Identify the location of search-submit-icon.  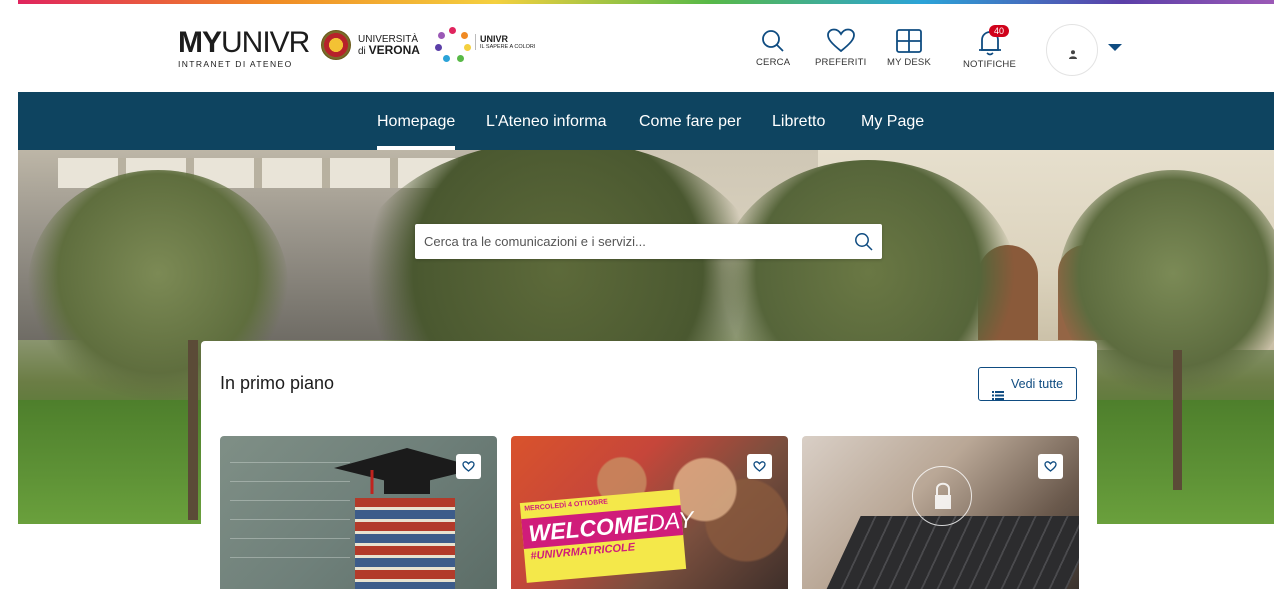
(864, 244).